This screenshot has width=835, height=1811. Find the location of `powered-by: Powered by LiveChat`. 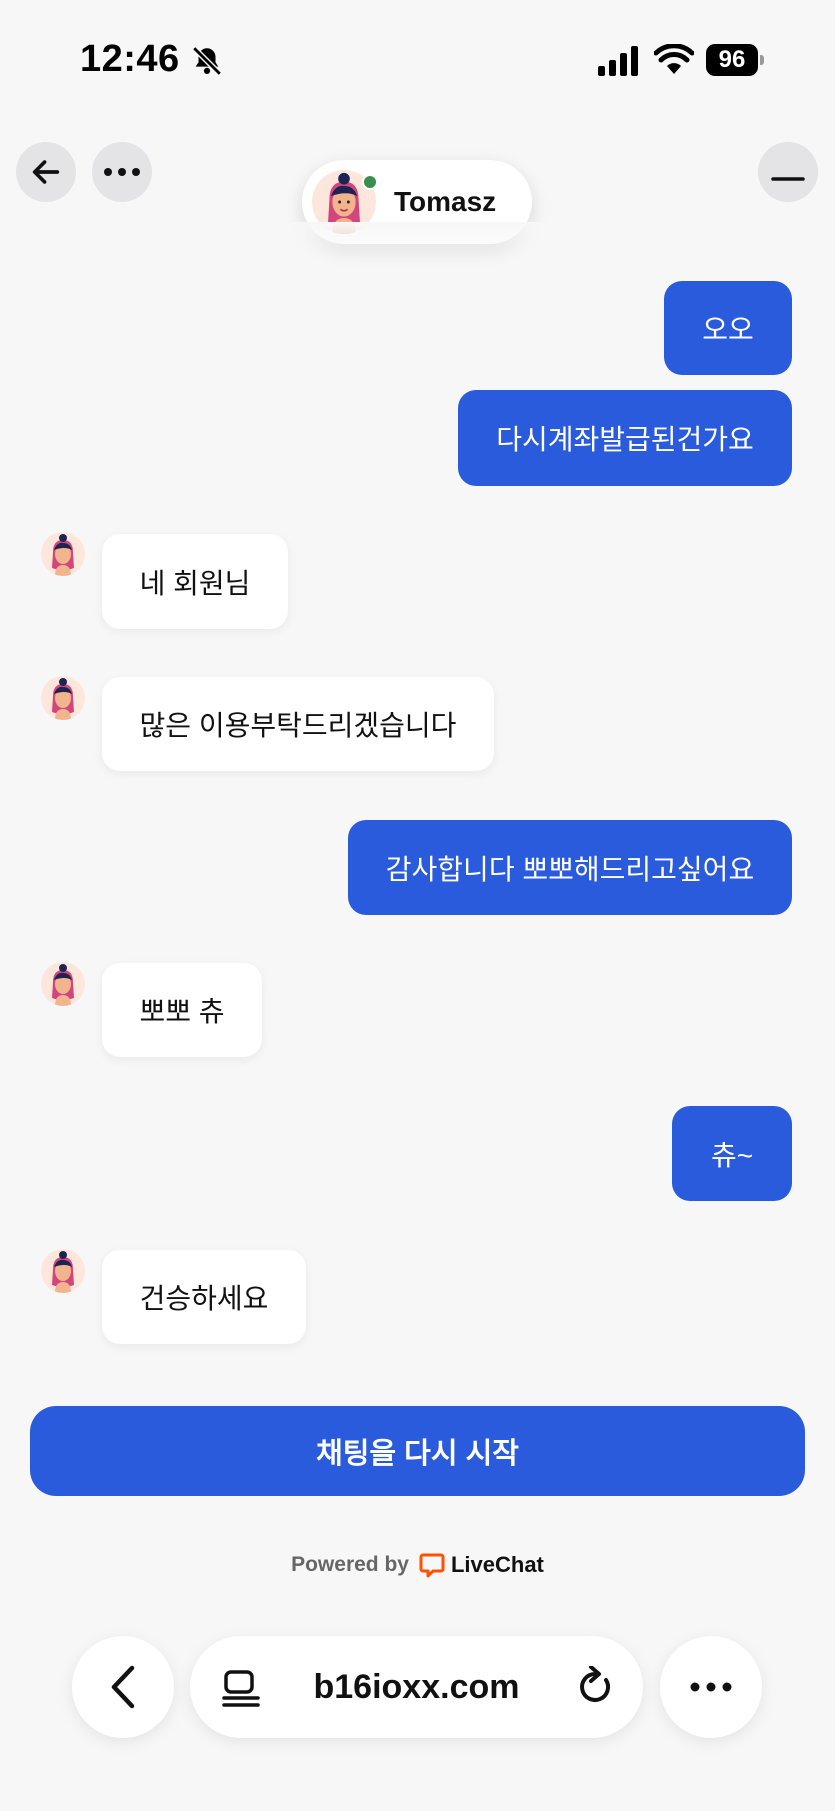

powered-by: Powered by LiveChat is located at coordinates (417, 1565).